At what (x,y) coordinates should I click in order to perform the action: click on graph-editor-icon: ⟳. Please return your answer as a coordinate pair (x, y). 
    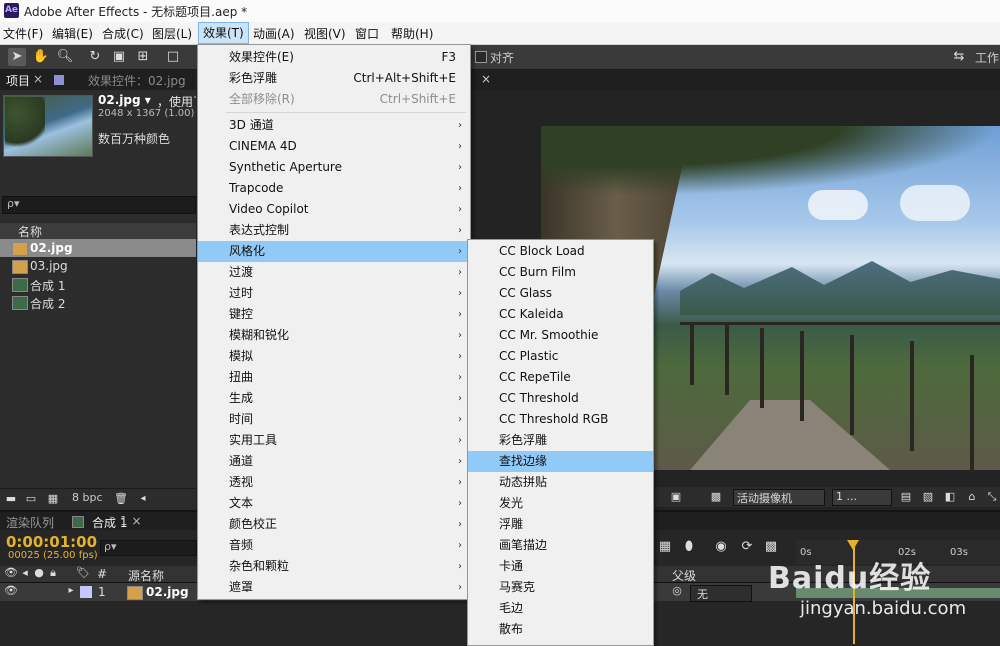
    Looking at the image, I should click on (747, 547).